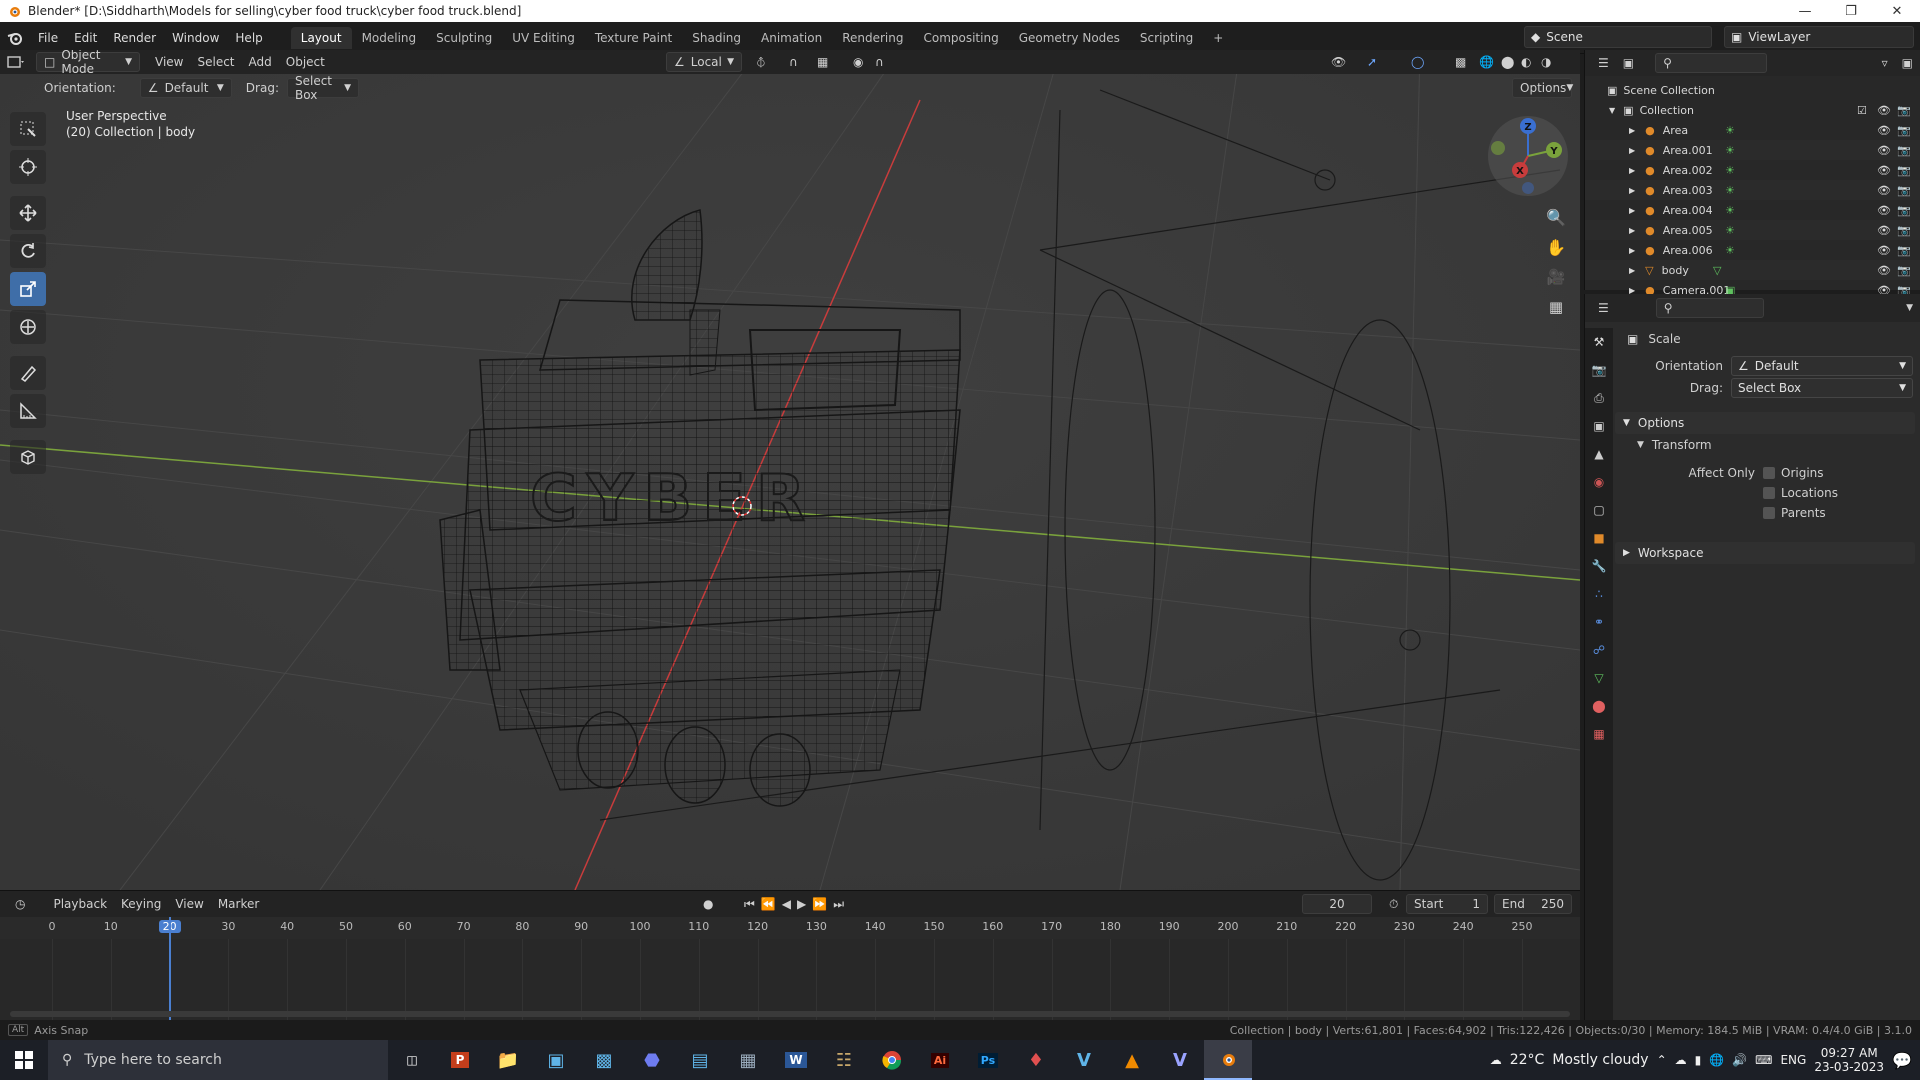  What do you see at coordinates (1717, 270) in the screenshot?
I see `mesh-data-icon: ▽` at bounding box center [1717, 270].